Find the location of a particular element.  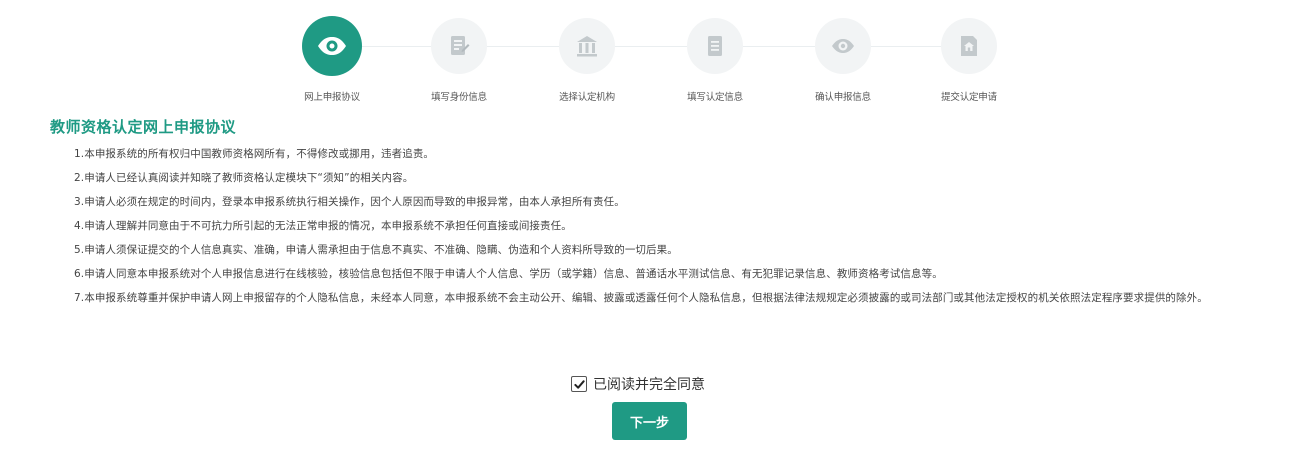

document-icon is located at coordinates (460, 45).